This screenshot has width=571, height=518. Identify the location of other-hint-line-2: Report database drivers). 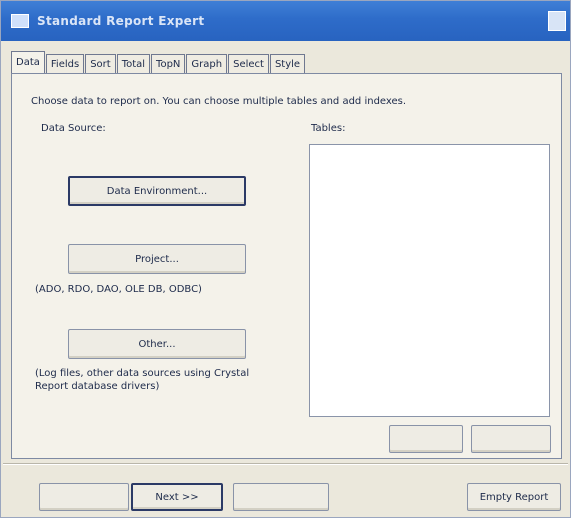
(97, 386).